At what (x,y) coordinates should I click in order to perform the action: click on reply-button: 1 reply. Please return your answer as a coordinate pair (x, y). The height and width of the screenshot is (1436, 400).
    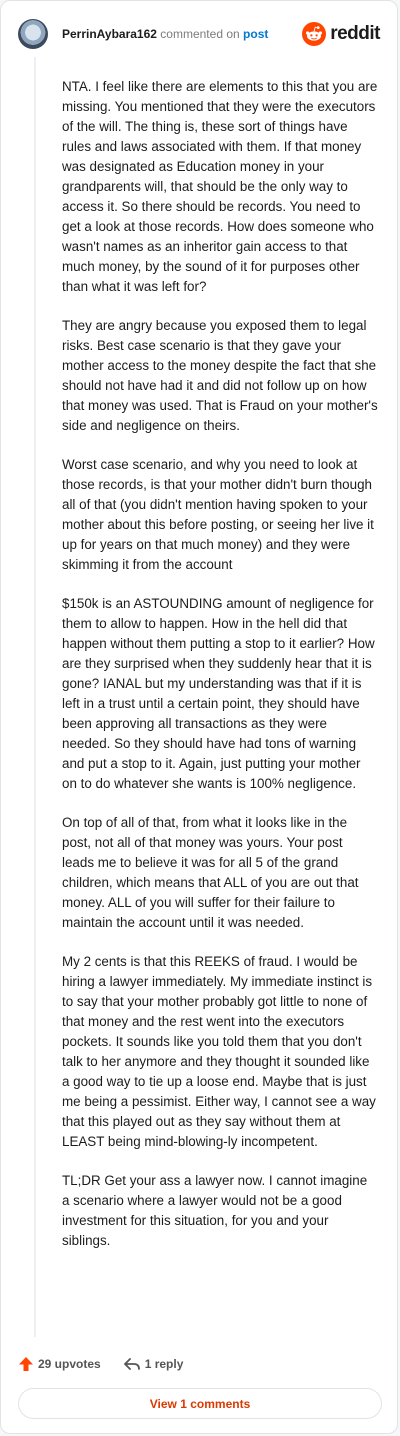
    Looking at the image, I should click on (153, 1364).